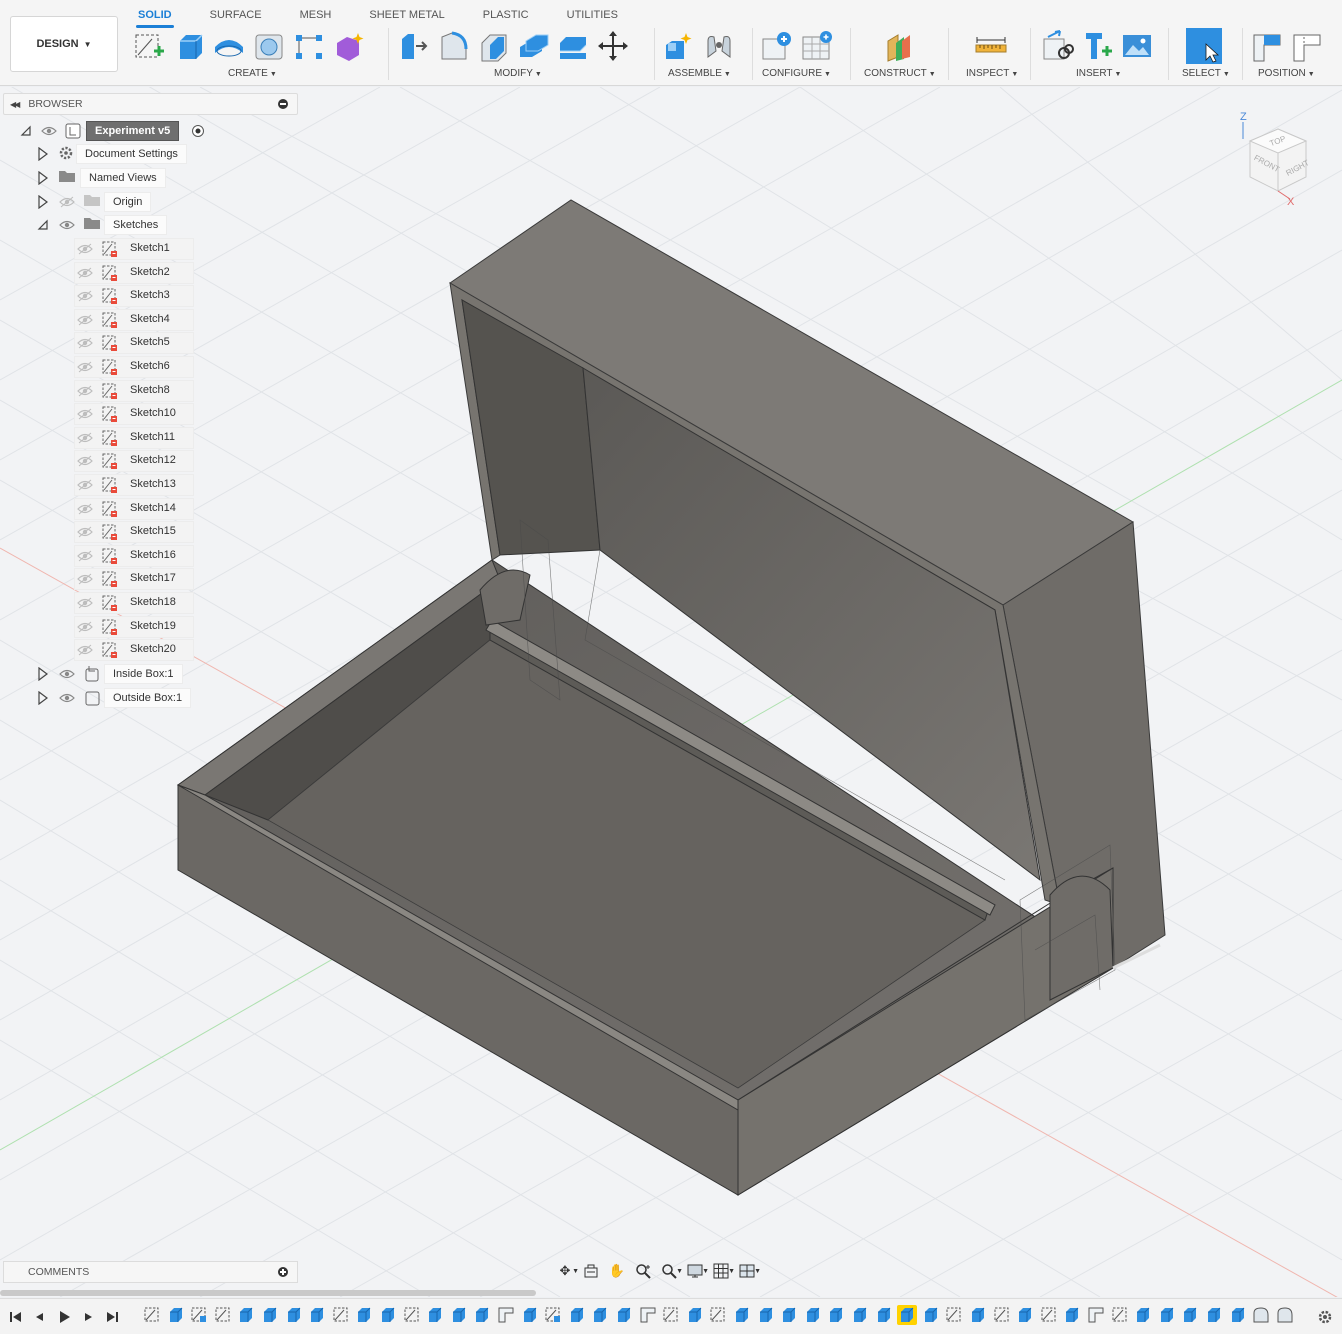  I want to click on timeline-scrollbar, so click(268, 1293).